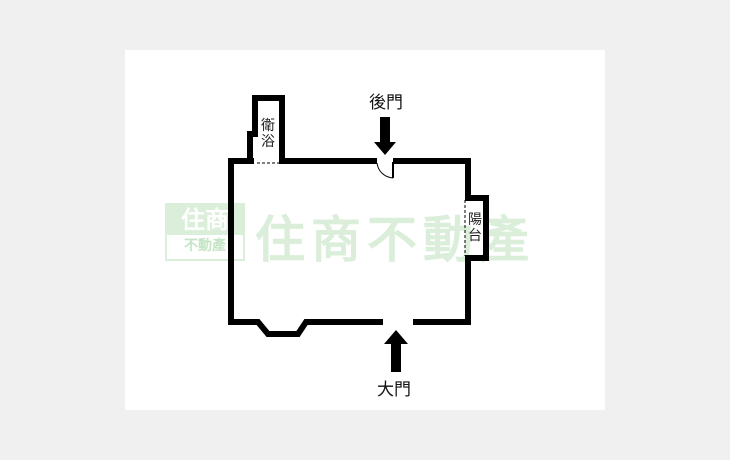 This screenshot has width=730, height=460. Describe the element at coordinates (386, 103) in the screenshot. I see `back-door-label: 後門` at that location.